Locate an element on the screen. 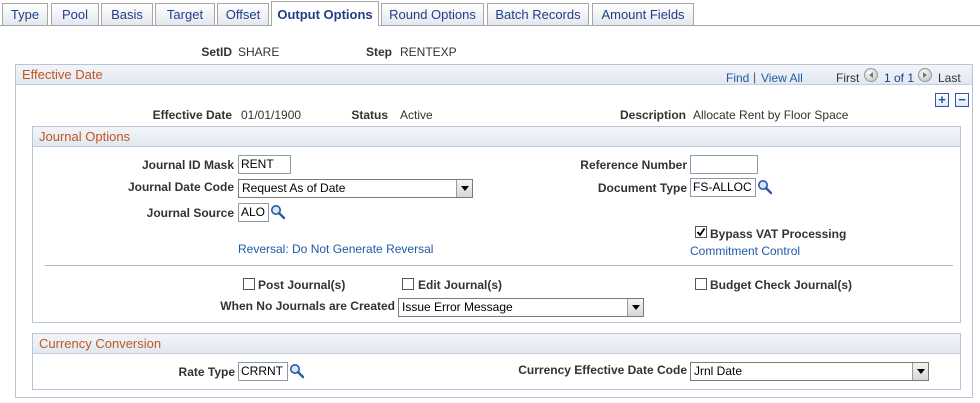  description-value: Allocate Rent by Floor Space is located at coordinates (771, 115).